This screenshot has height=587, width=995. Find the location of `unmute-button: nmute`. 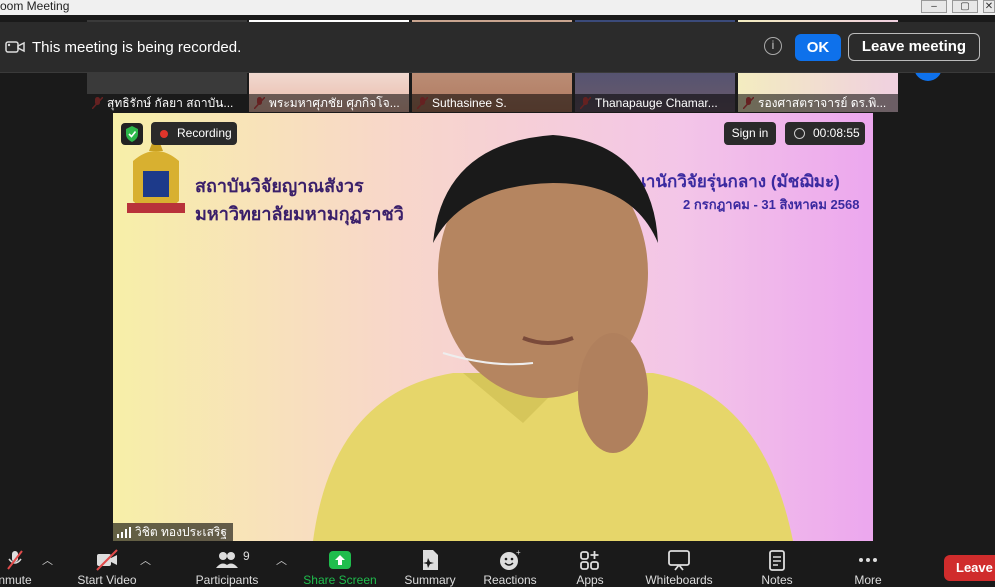

unmute-button: nmute is located at coordinates (20, 564).